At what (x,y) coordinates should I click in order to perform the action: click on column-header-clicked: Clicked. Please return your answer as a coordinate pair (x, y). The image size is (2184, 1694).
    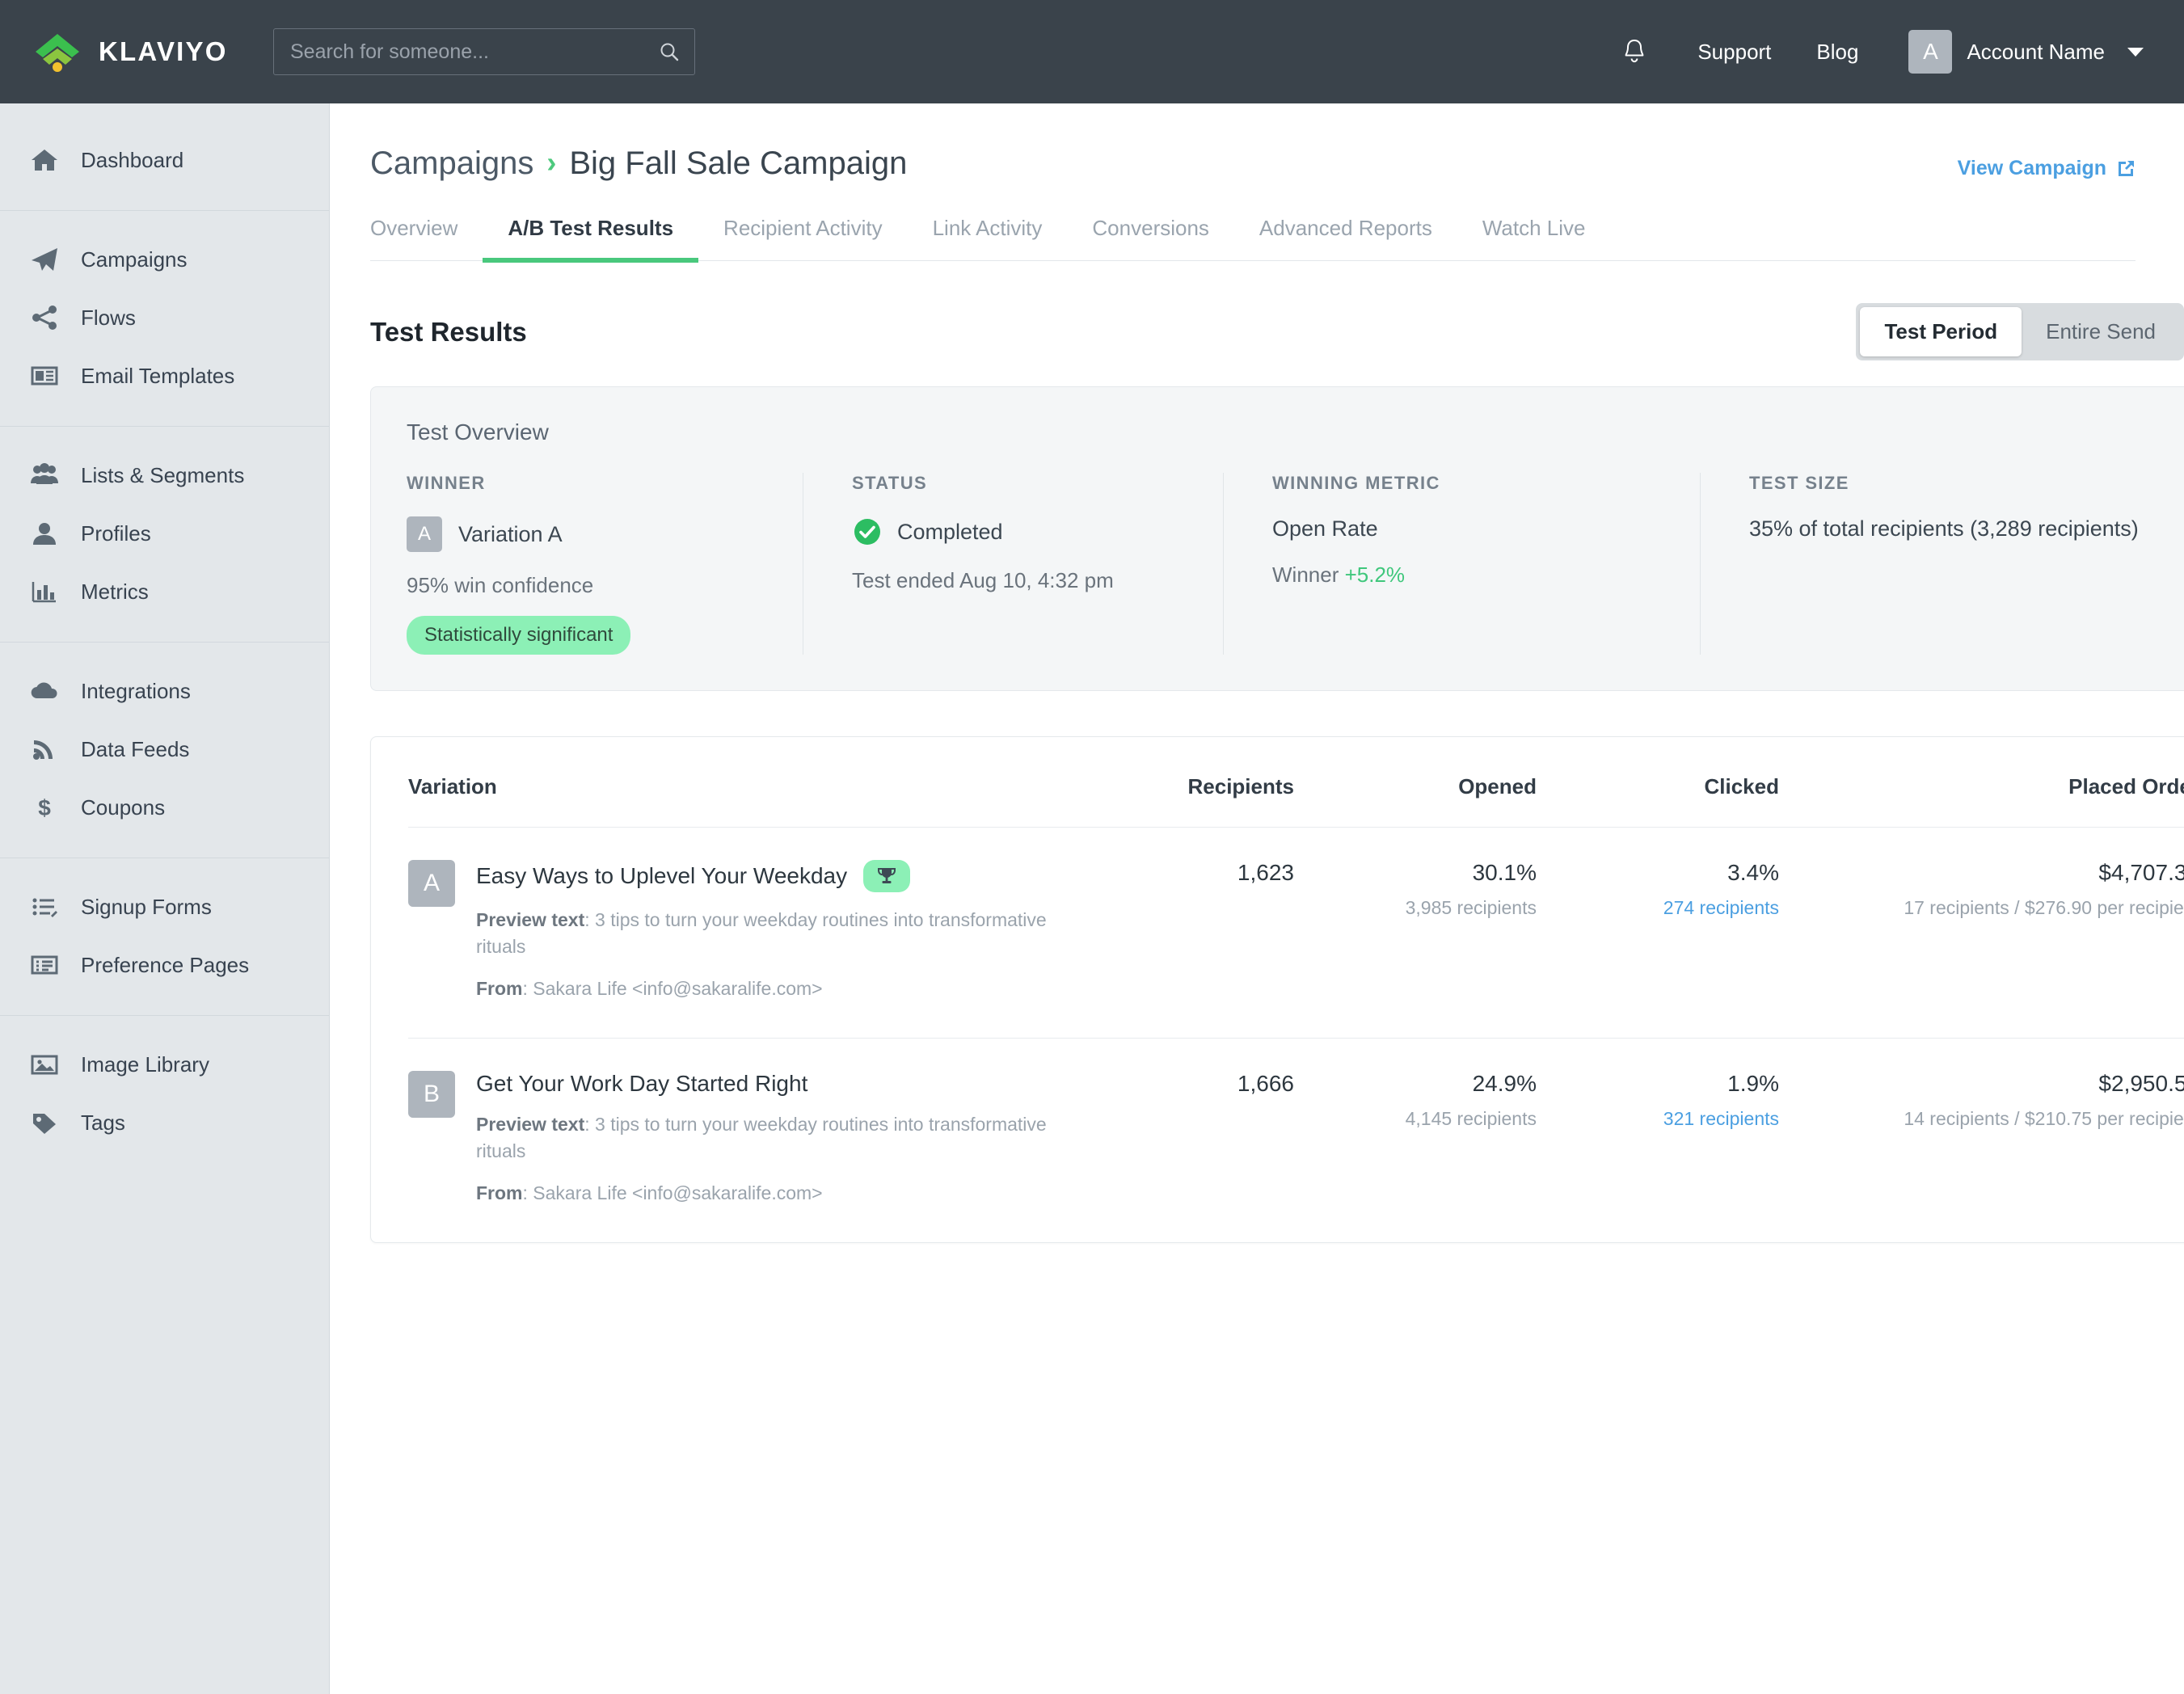
    Looking at the image, I should click on (1742, 786).